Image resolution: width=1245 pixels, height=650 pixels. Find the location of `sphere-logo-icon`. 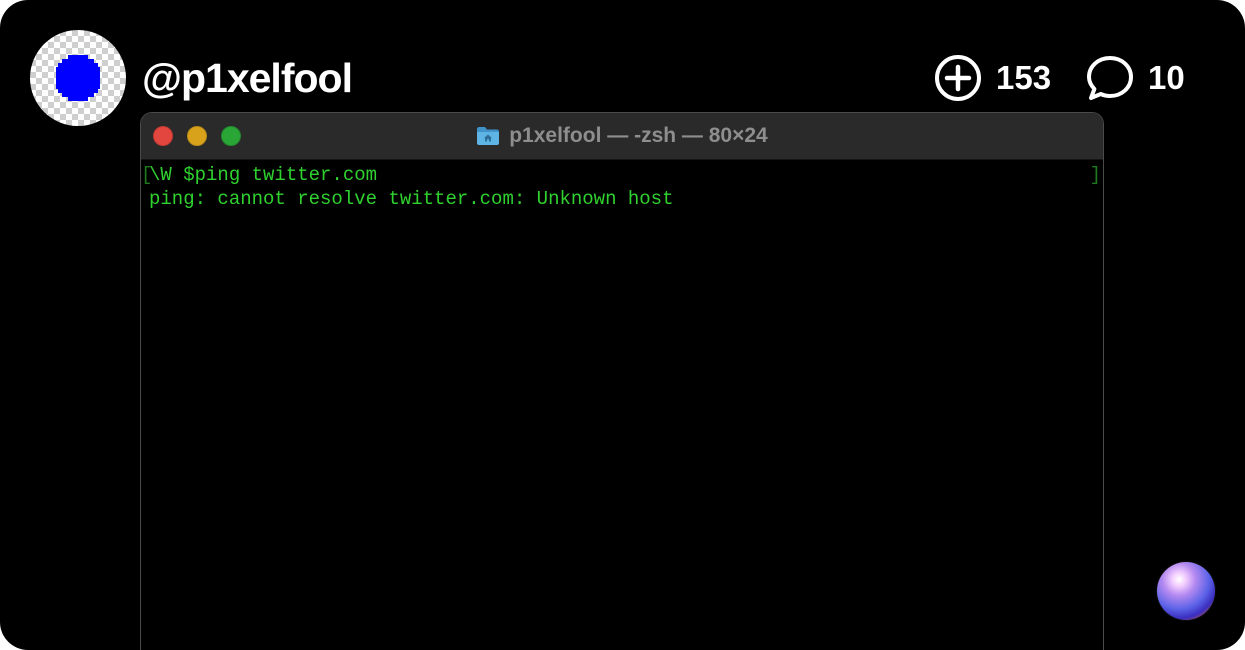

sphere-logo-icon is located at coordinates (1186, 591).